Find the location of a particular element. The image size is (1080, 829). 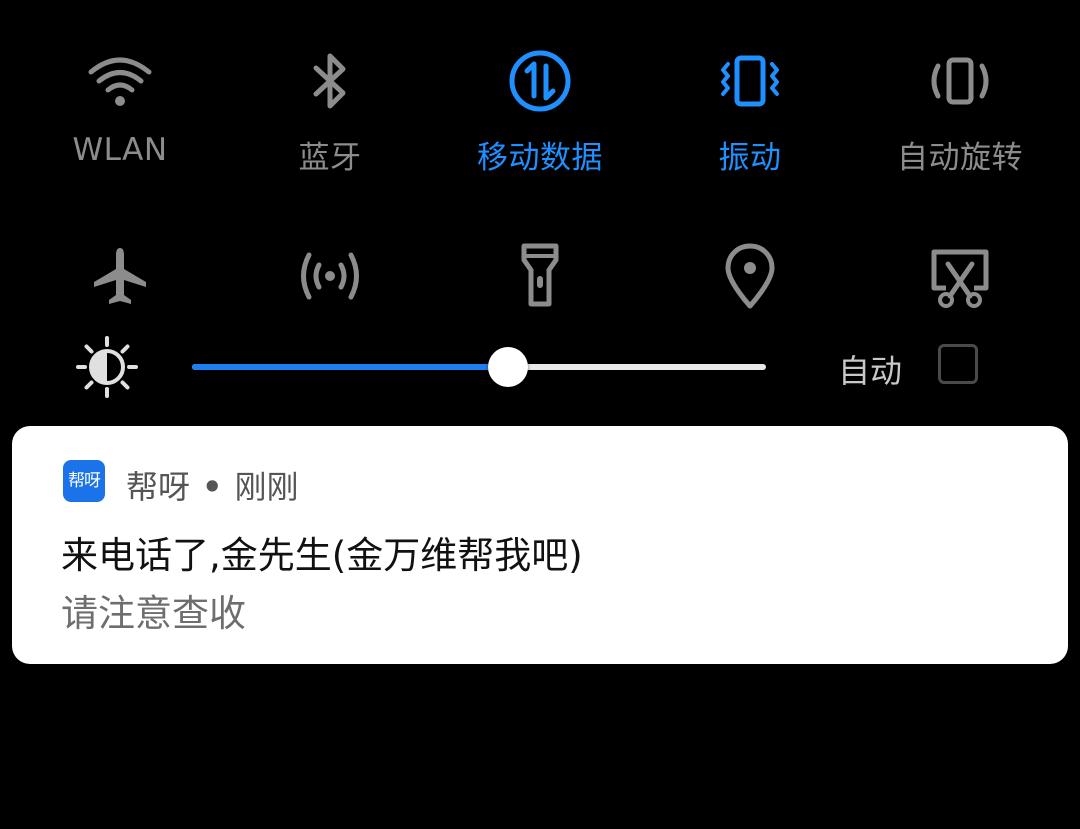

tile-label: 振动 is located at coordinates (750, 158).